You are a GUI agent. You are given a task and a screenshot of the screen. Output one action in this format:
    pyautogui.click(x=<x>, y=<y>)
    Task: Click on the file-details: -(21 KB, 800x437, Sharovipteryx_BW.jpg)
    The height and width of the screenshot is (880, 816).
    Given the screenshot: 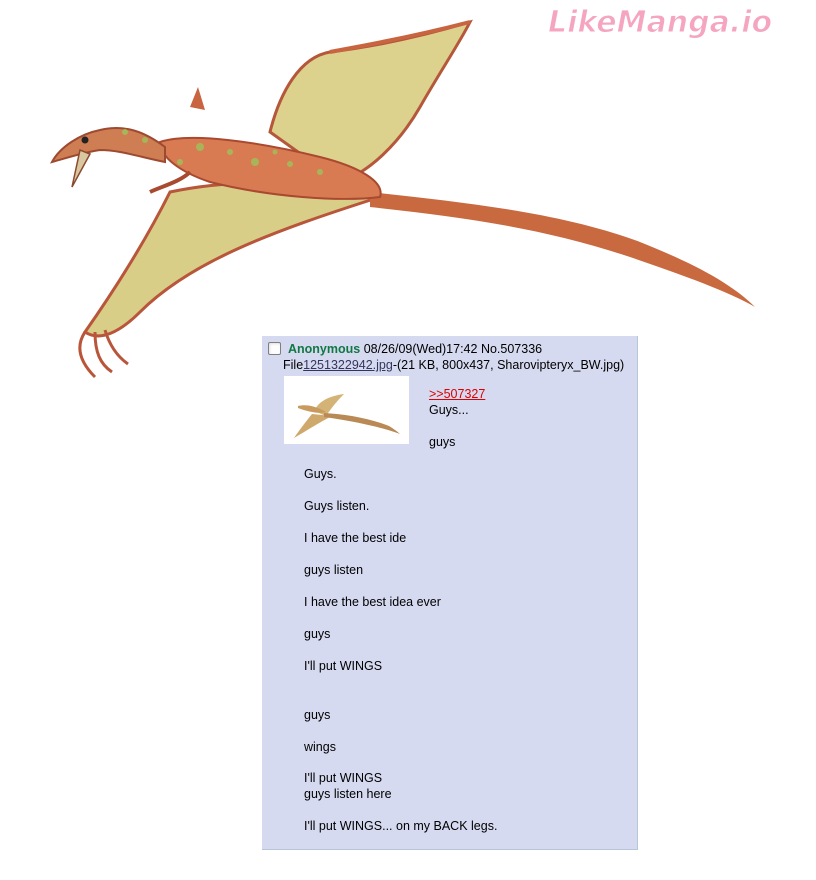 What is the action you would take?
    pyautogui.click(x=508, y=365)
    